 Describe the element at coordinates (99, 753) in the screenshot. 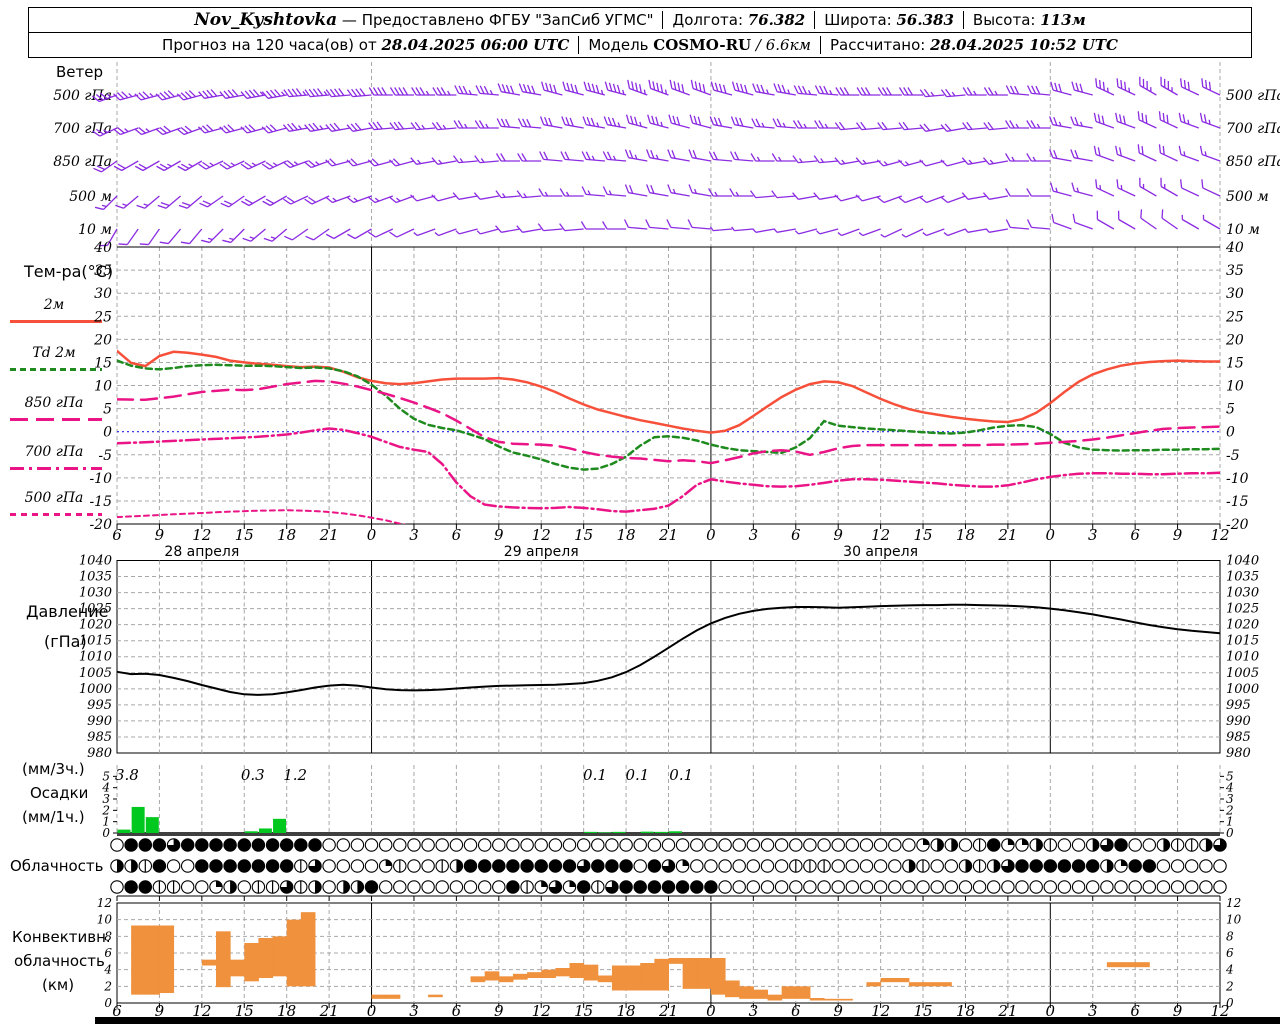

I see `svg-text: 980` at that location.